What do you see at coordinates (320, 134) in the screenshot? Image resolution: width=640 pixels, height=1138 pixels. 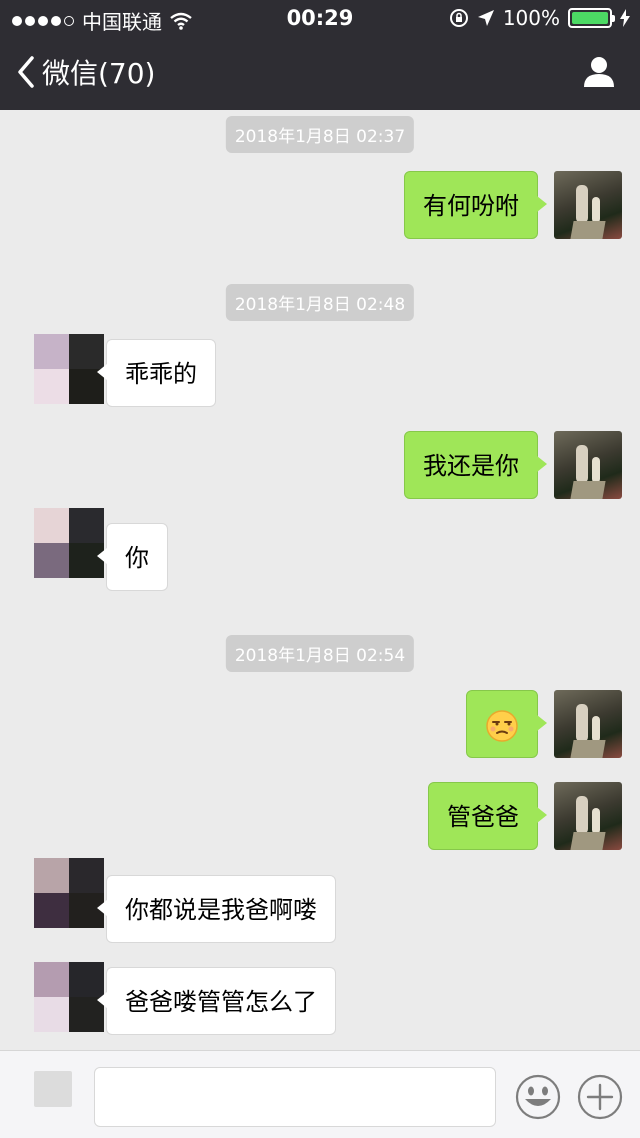 I see `timestamp: 2018年1月8日 02:37` at bounding box center [320, 134].